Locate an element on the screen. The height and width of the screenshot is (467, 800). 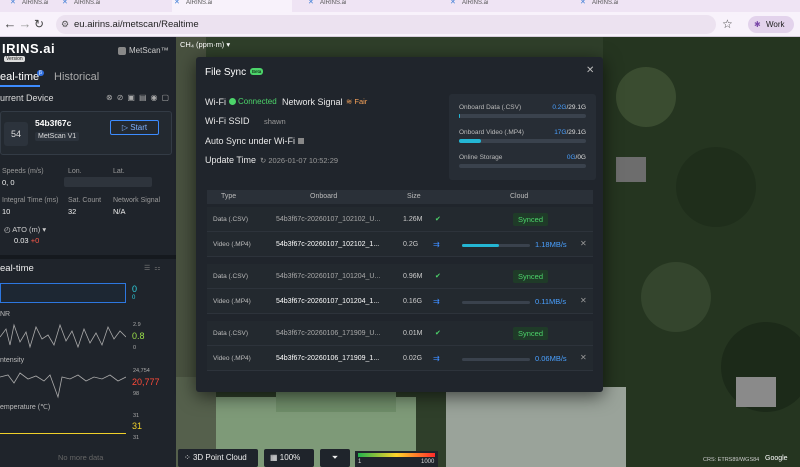
metscan-icon is located at coordinates (122, 50).